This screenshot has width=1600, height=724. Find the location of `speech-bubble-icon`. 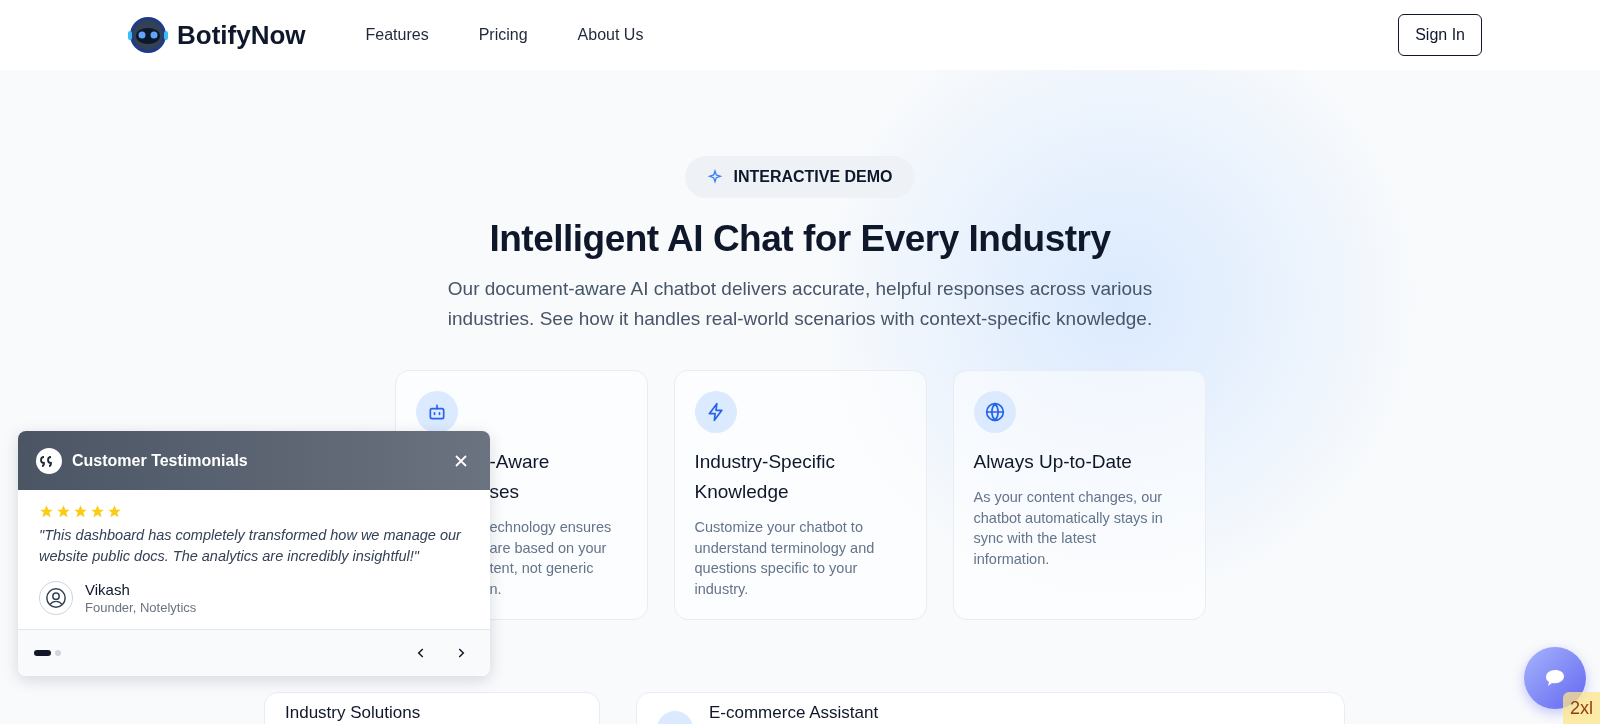

speech-bubble-icon is located at coordinates (1555, 678).